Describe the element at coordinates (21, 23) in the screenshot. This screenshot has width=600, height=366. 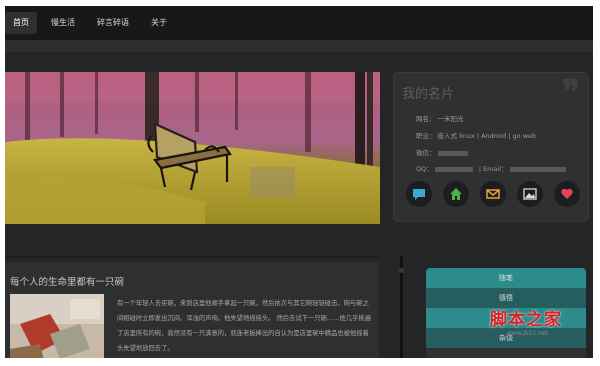
I see `nav-item-home: 首页` at that location.